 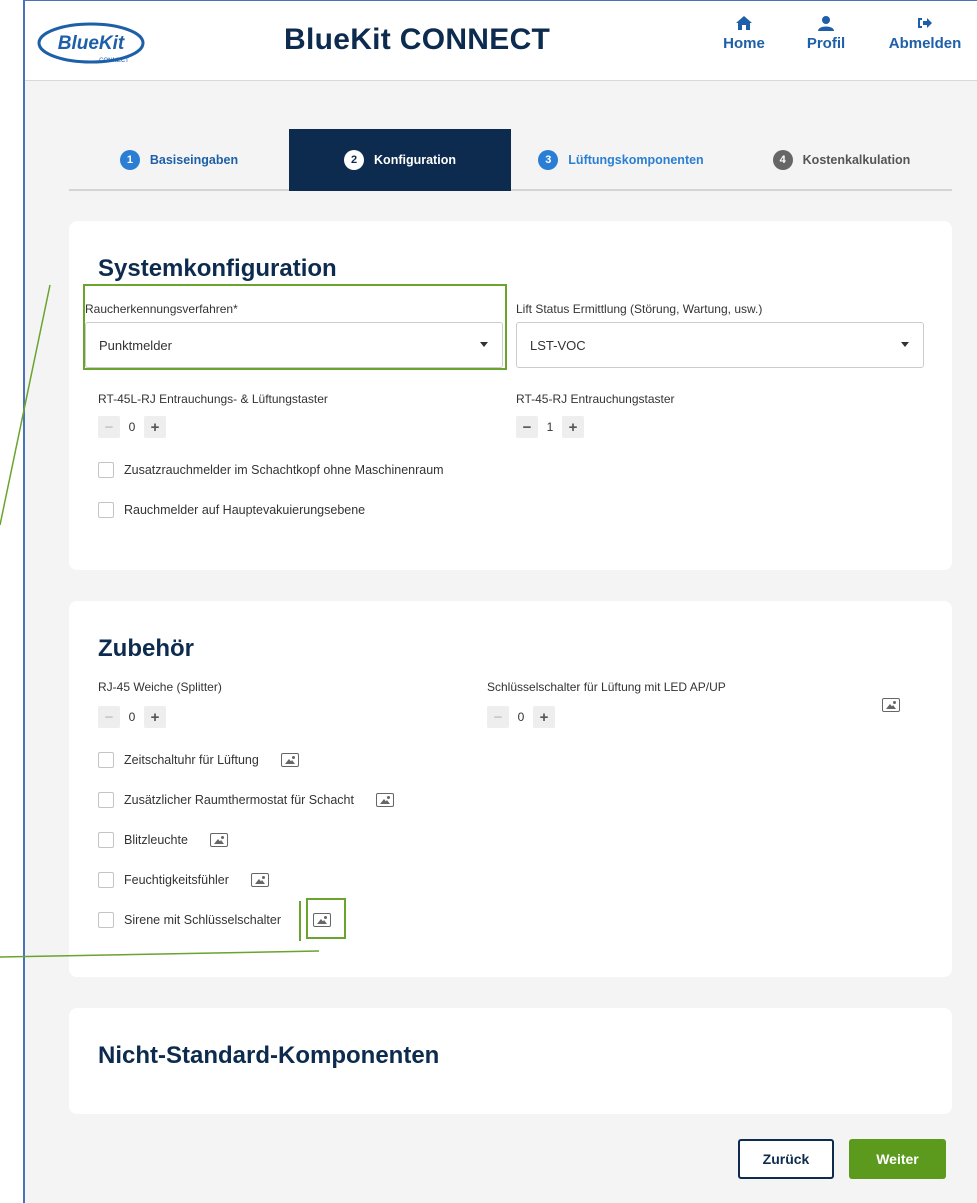 What do you see at coordinates (417, 39) in the screenshot?
I see `app-title: BlueKit CONNECT` at bounding box center [417, 39].